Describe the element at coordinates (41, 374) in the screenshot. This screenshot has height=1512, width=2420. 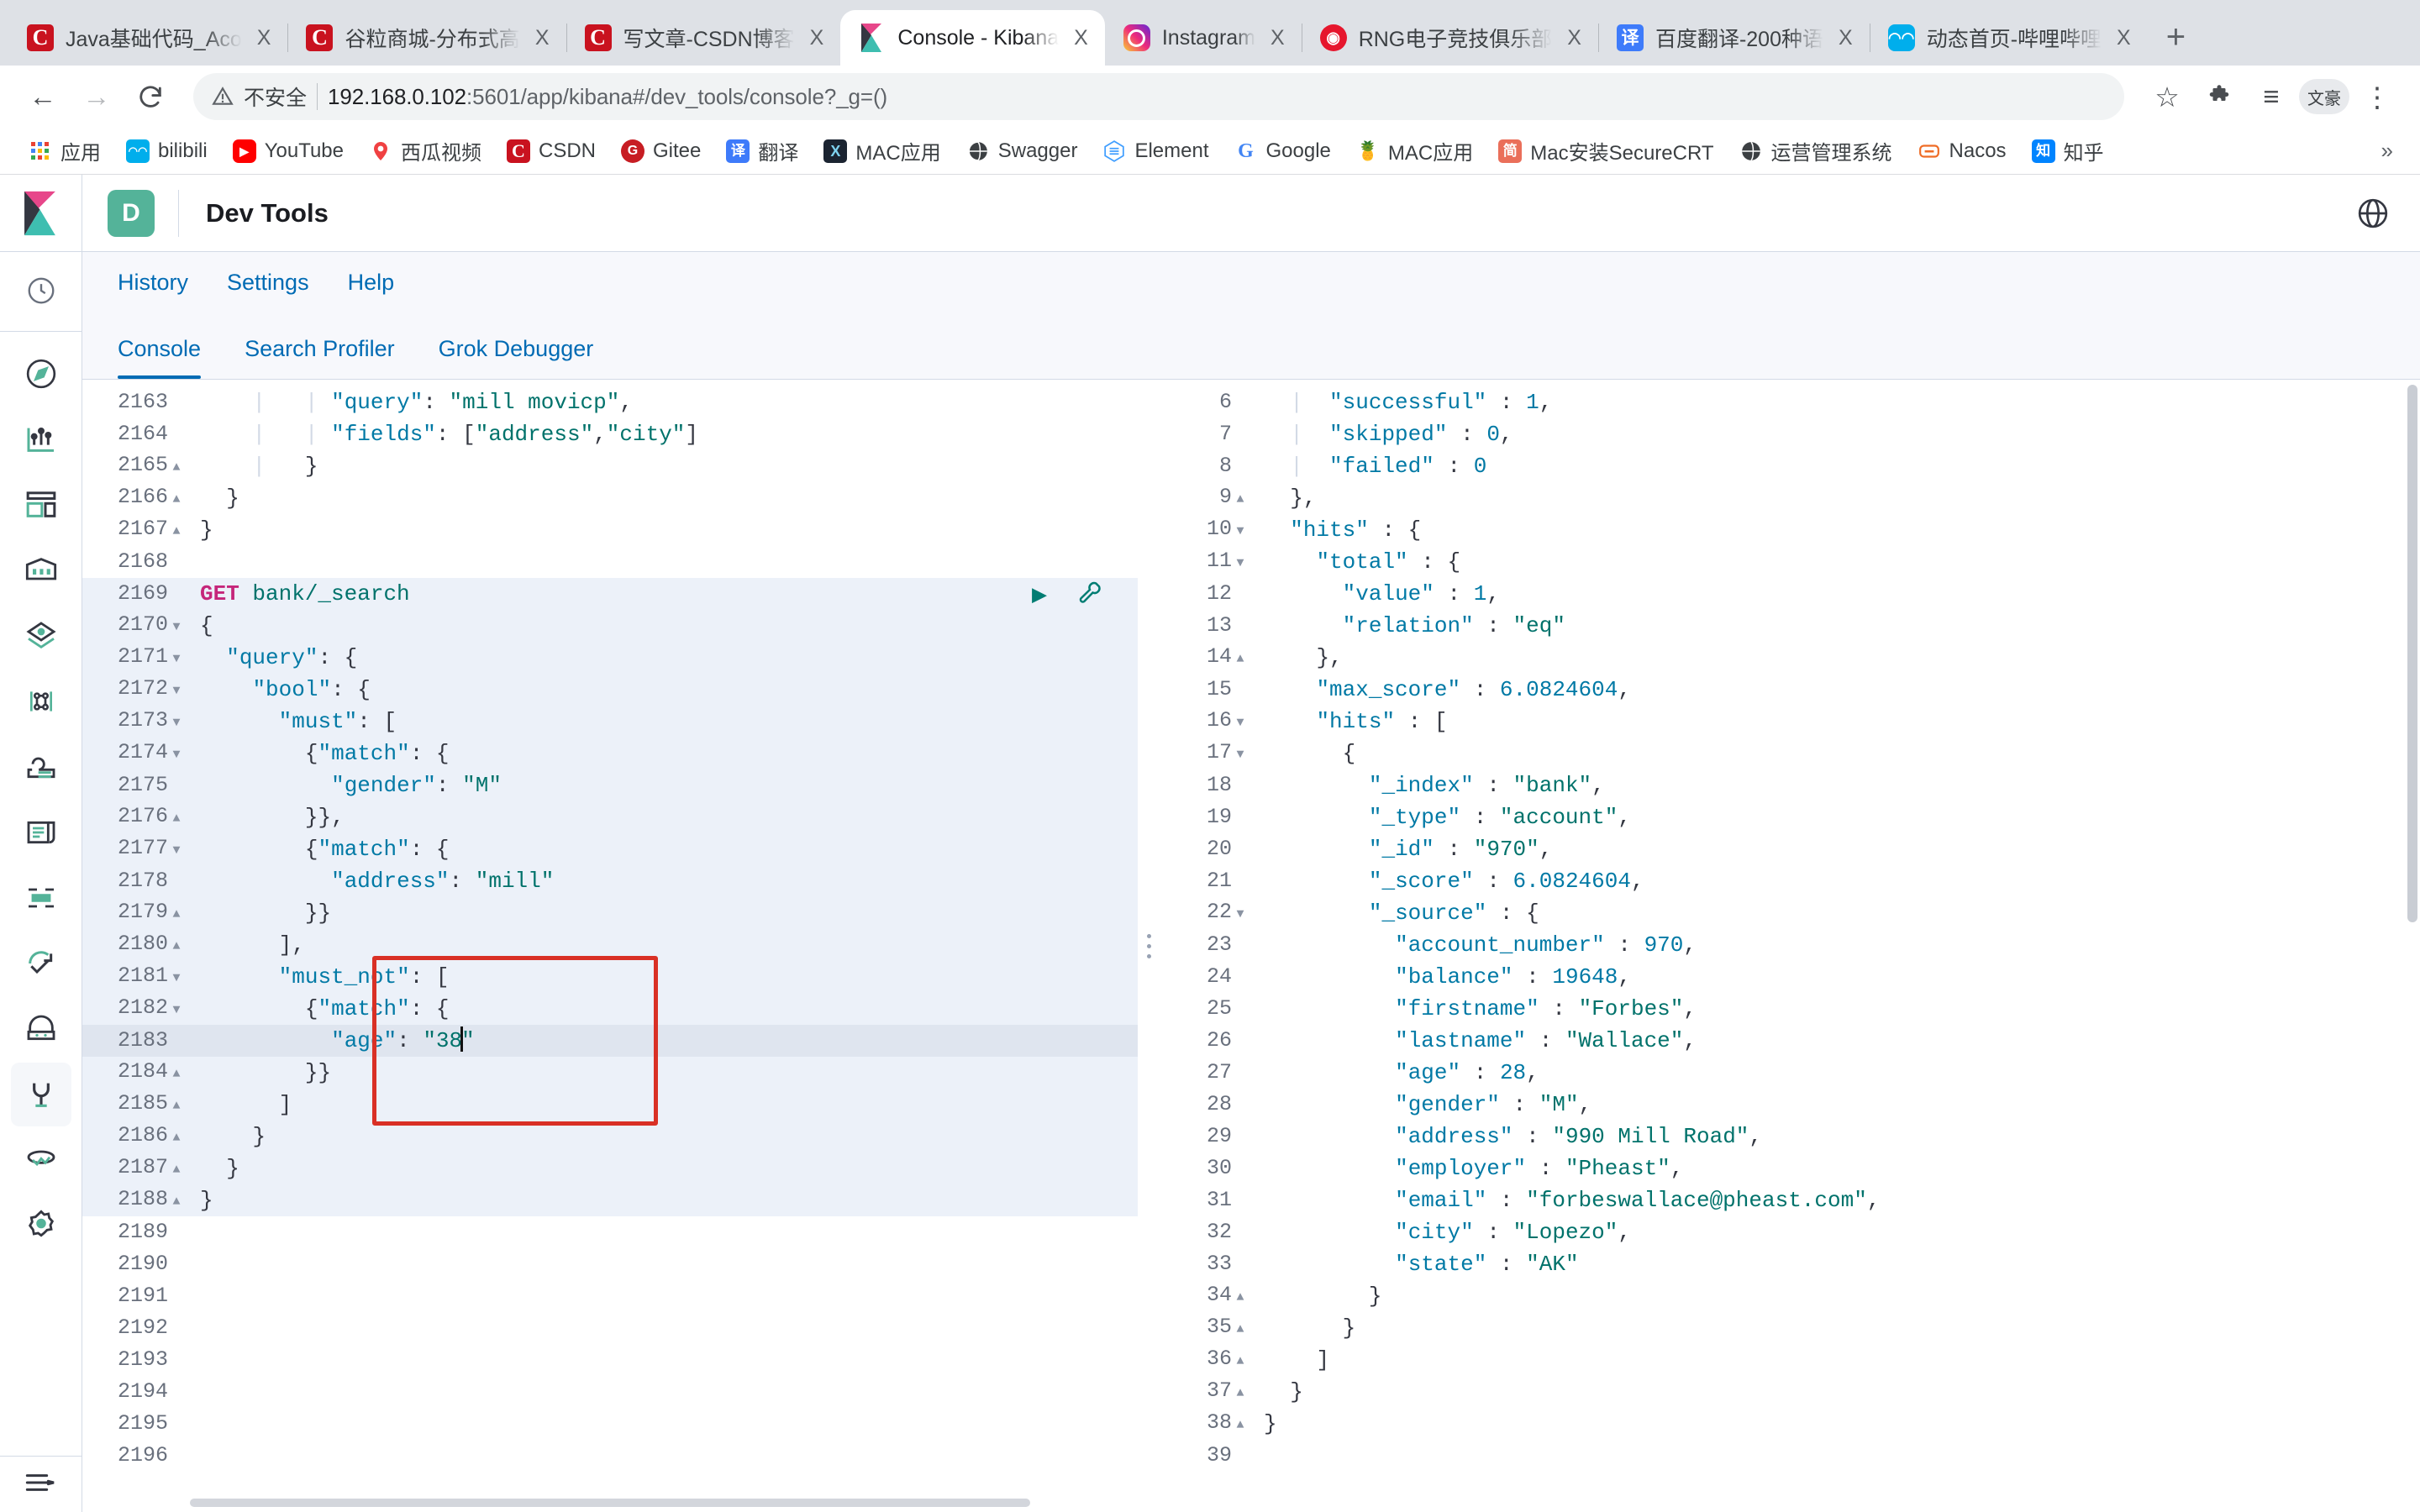
I see `sidebar-item-discover` at that location.